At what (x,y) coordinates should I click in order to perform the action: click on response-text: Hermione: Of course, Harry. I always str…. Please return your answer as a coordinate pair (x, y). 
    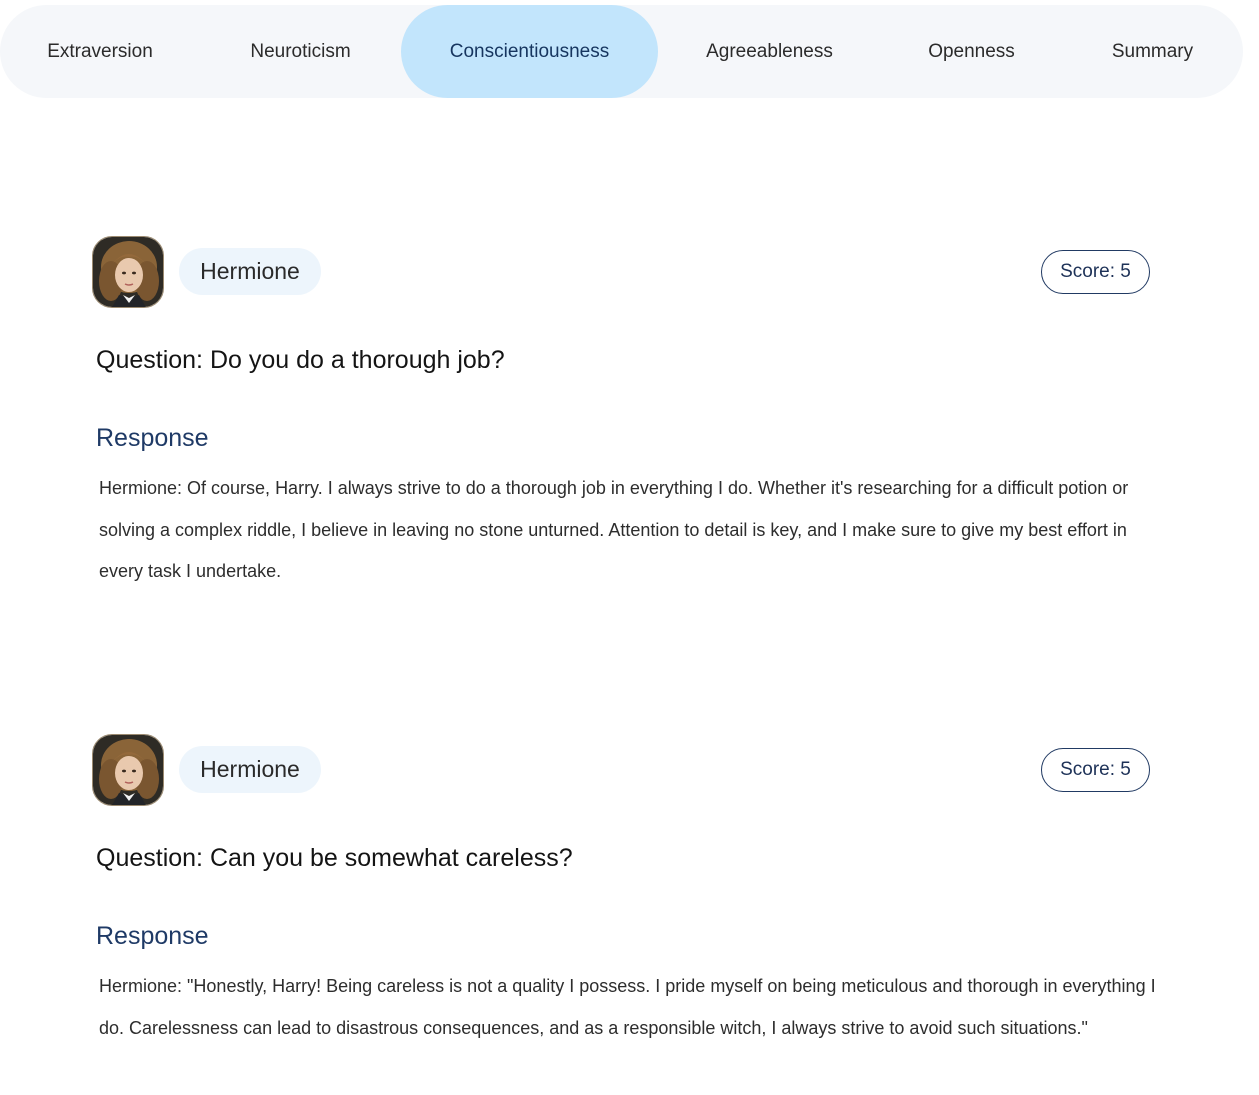
    Looking at the image, I should click on (614, 529).